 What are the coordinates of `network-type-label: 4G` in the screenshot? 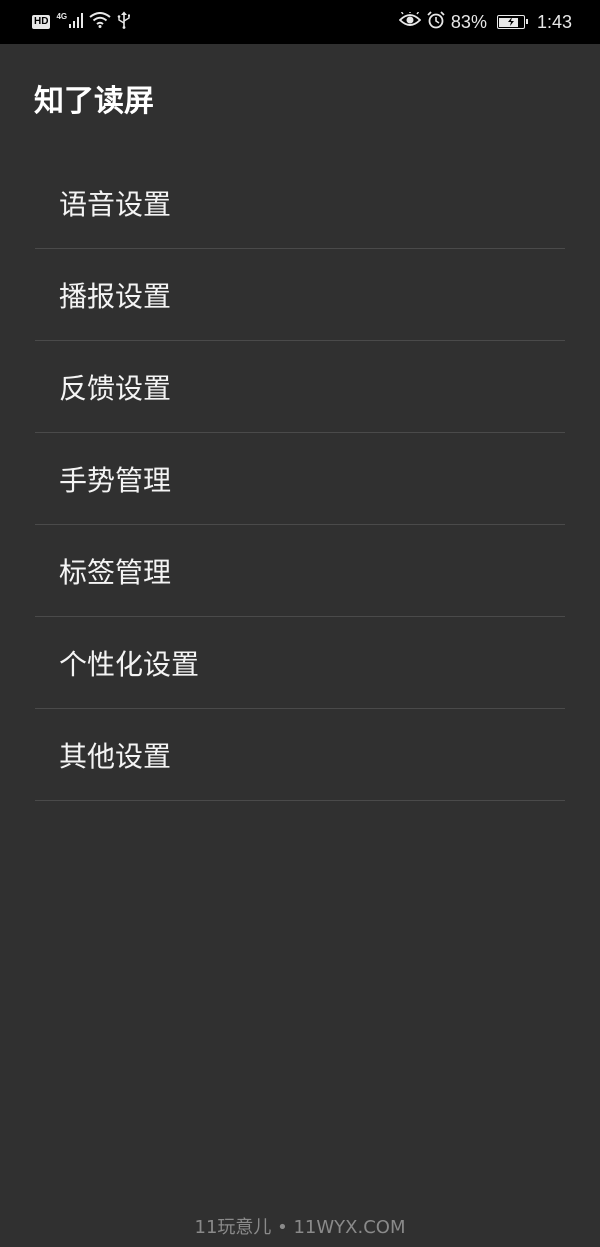 It's located at (62, 16).